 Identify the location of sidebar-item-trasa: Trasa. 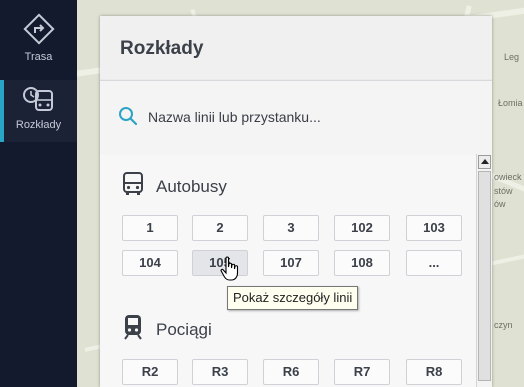
(38, 43).